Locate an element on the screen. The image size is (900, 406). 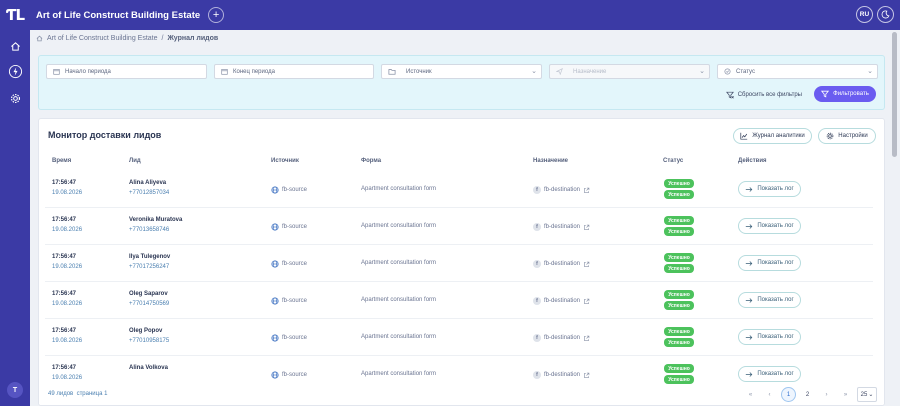
filter-icon is located at coordinates (825, 94).